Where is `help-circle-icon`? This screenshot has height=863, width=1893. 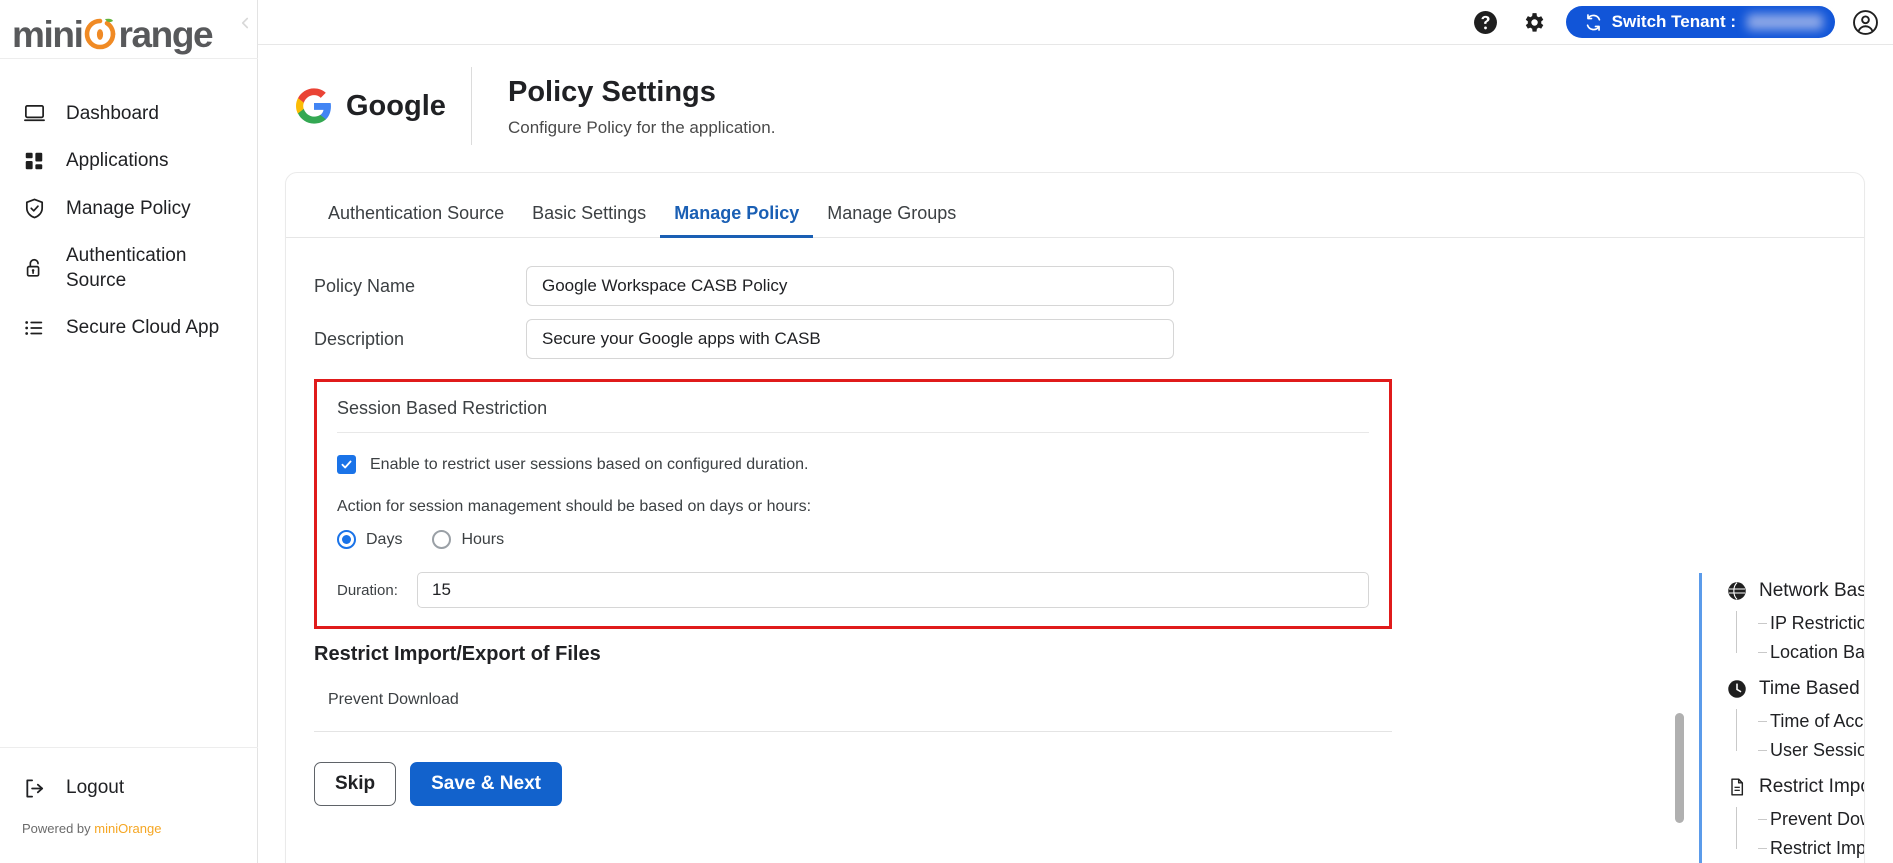
help-circle-icon is located at coordinates (1486, 22).